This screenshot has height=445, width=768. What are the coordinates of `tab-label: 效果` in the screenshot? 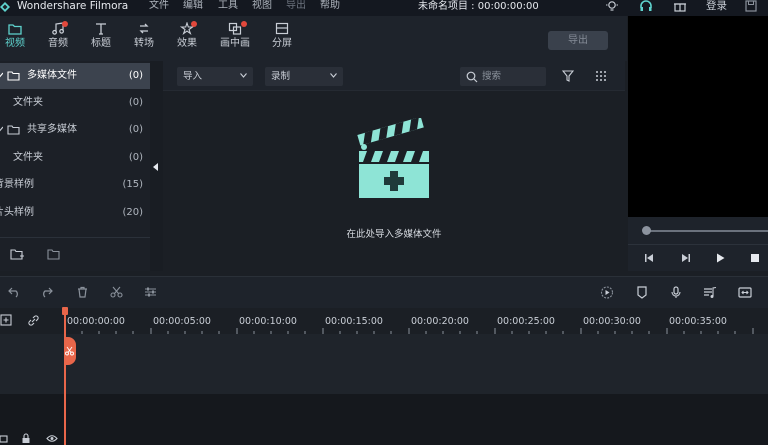 It's located at (187, 43).